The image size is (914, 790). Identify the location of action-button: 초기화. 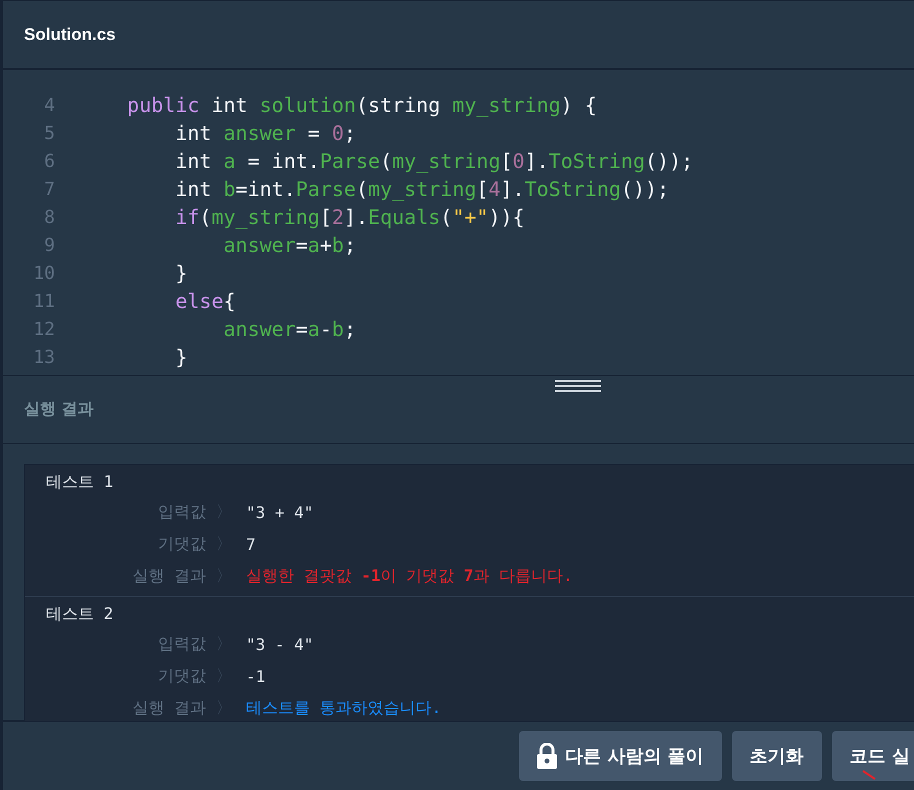
(777, 756).